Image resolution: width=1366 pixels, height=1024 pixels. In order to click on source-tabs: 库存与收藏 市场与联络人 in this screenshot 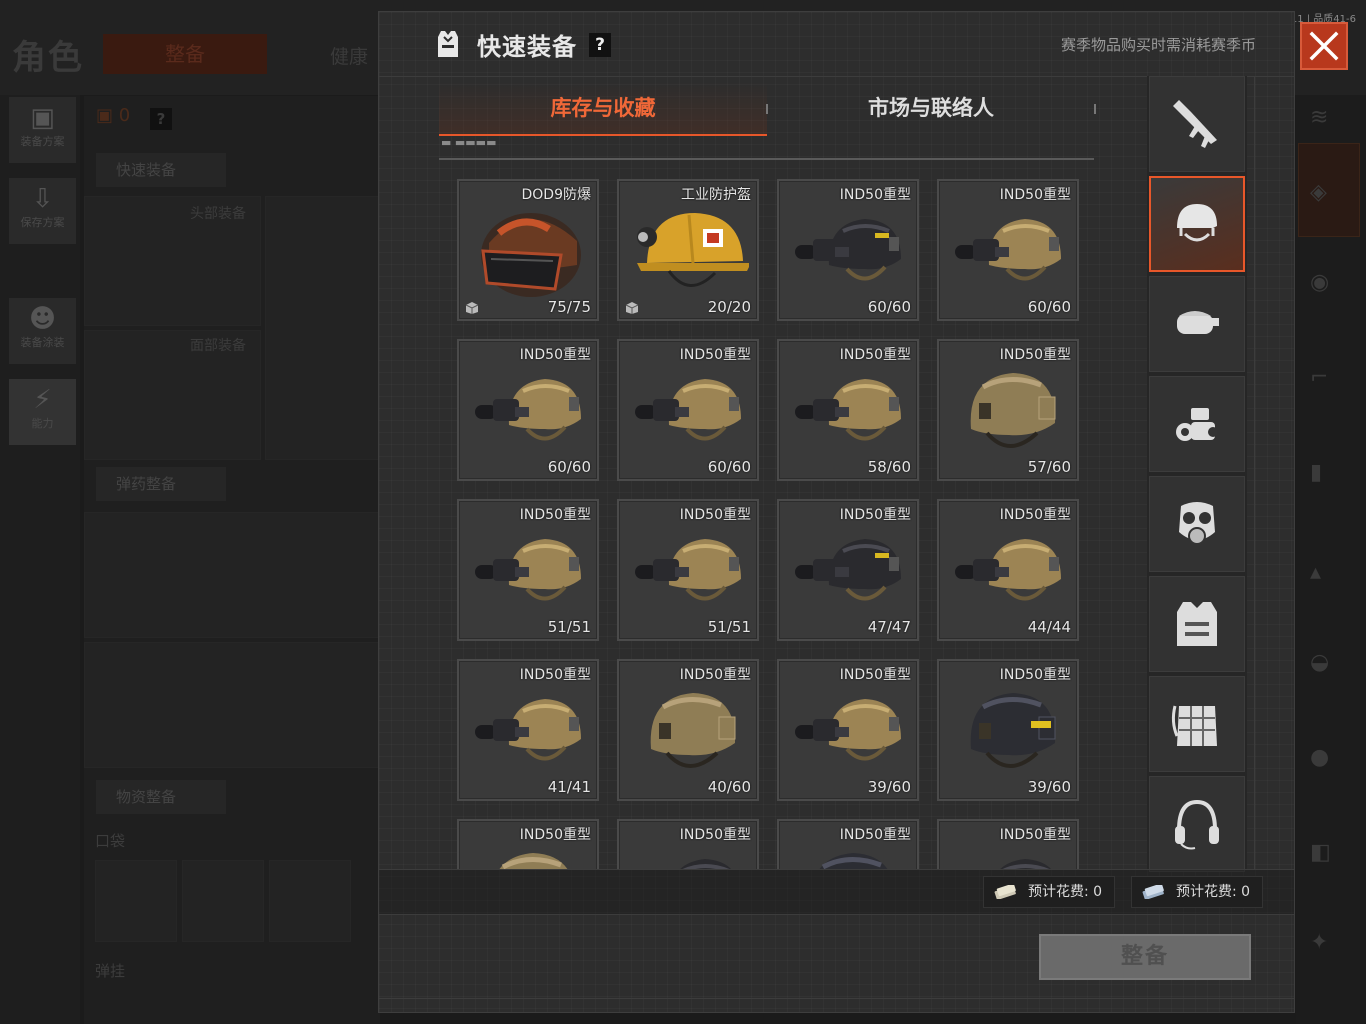, I will do `click(767, 110)`.